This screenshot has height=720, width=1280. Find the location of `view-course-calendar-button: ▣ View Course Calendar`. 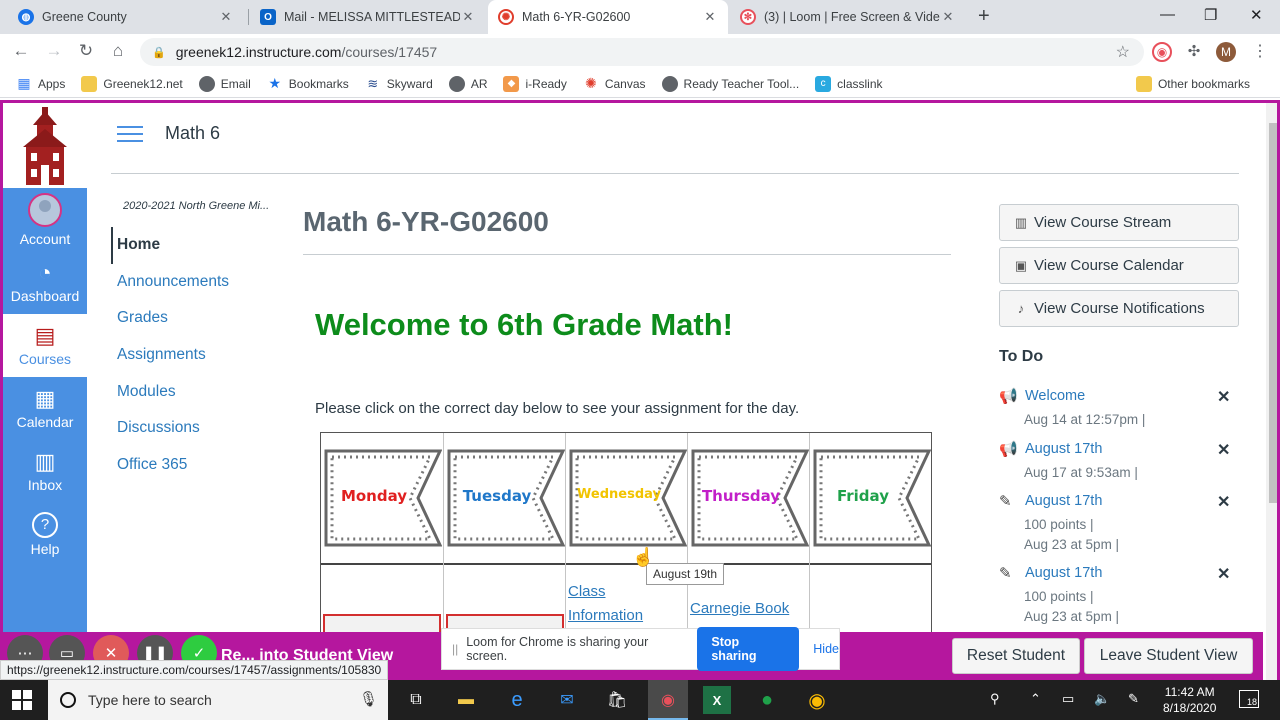

view-course-calendar-button: ▣ View Course Calendar is located at coordinates (1119, 265).